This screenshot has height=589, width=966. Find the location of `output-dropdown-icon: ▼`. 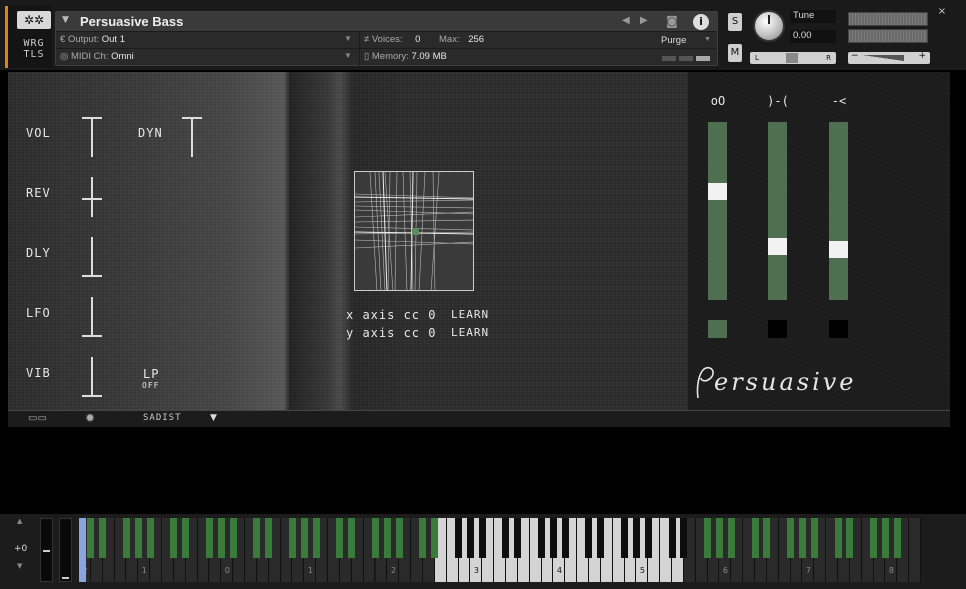

output-dropdown-icon: ▼ is located at coordinates (348, 38).